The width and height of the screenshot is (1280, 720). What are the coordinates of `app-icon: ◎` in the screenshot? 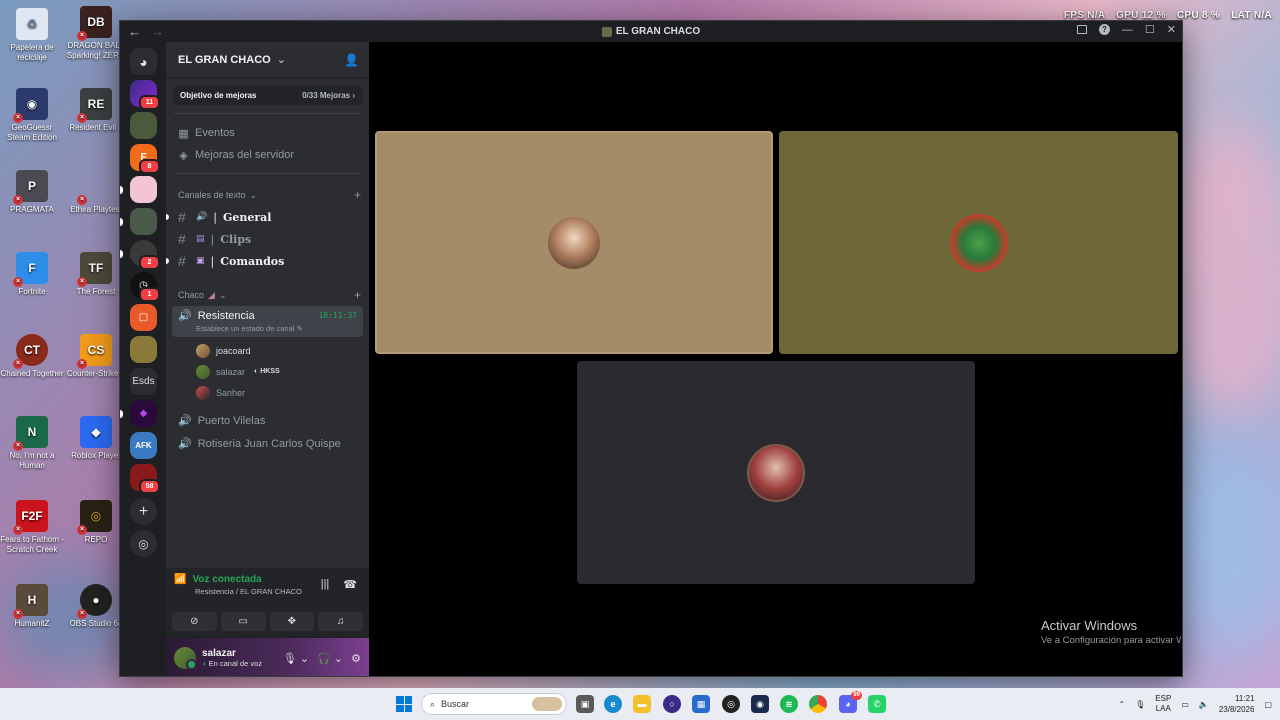 It's located at (731, 704).